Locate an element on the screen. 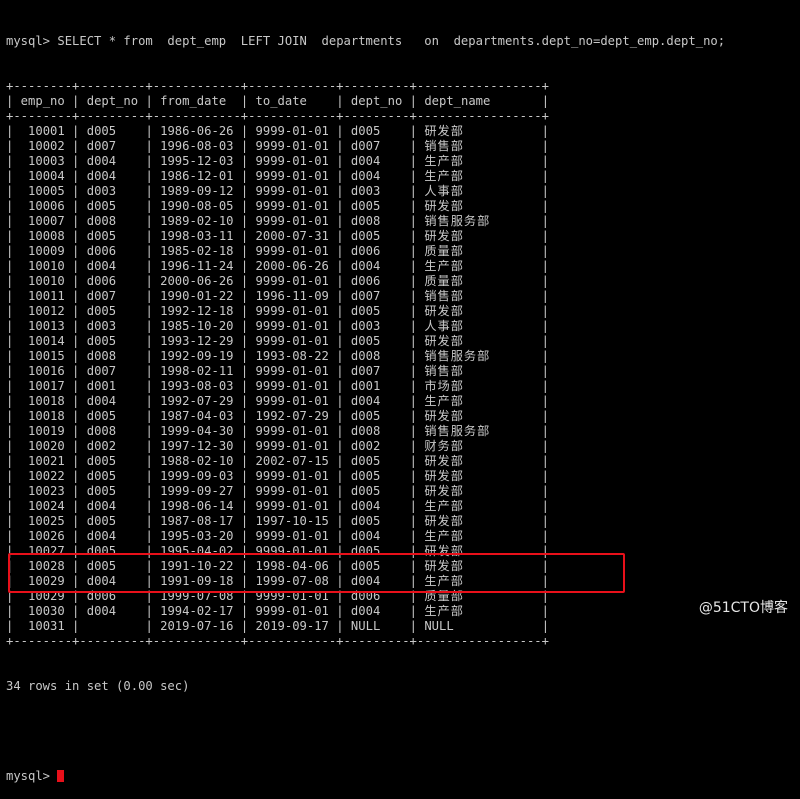  table-cell: 10008 is located at coordinates (43, 236).